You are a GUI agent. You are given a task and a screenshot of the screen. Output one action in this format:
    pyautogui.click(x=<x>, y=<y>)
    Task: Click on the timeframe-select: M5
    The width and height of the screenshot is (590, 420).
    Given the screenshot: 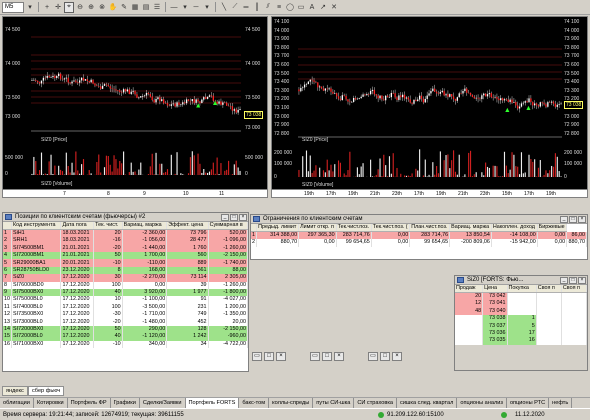 What is the action you would take?
    pyautogui.click(x=13, y=7)
    